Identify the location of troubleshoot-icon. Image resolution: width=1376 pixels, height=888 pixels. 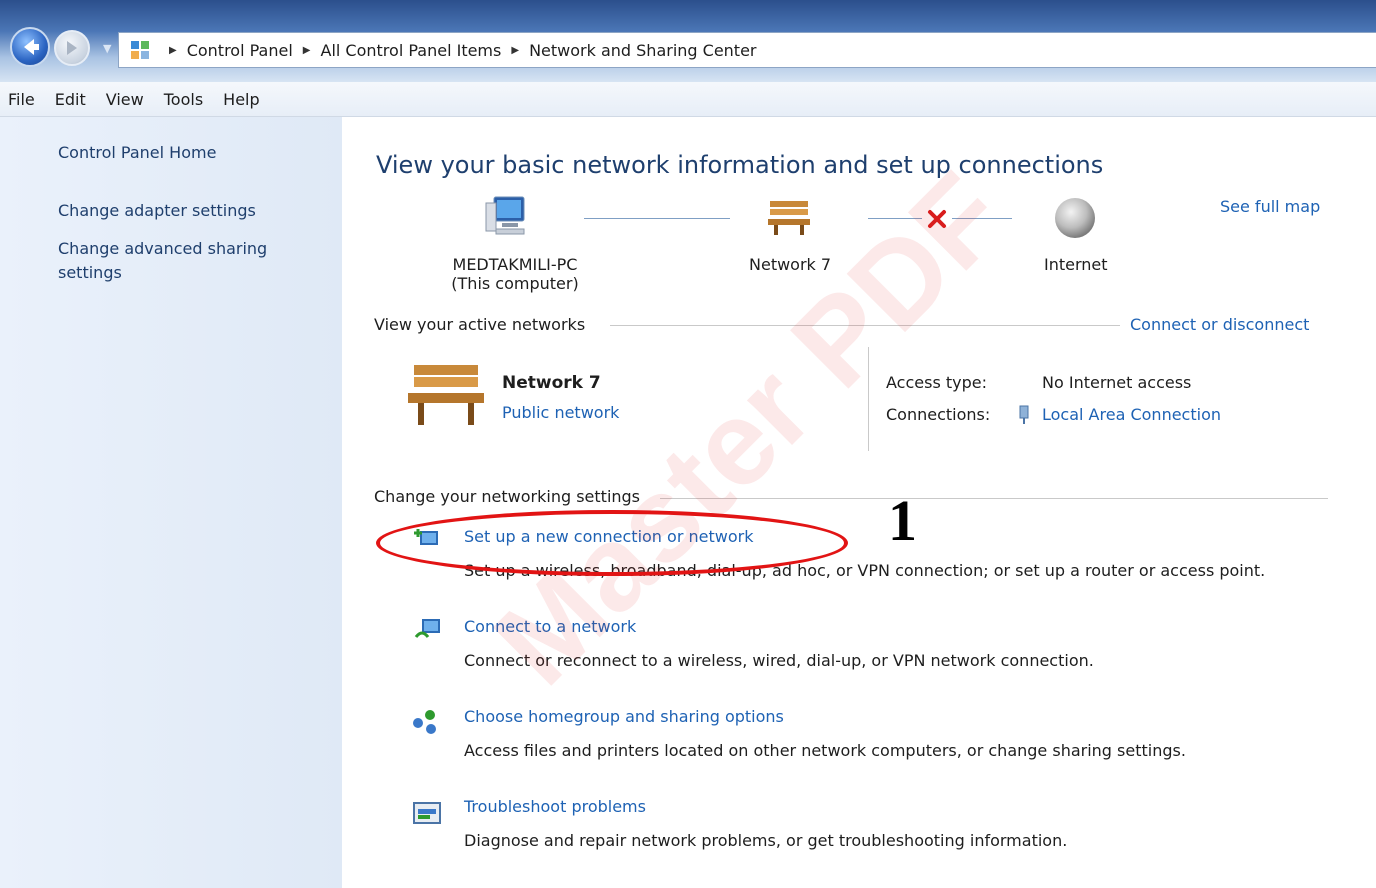
(427, 813).